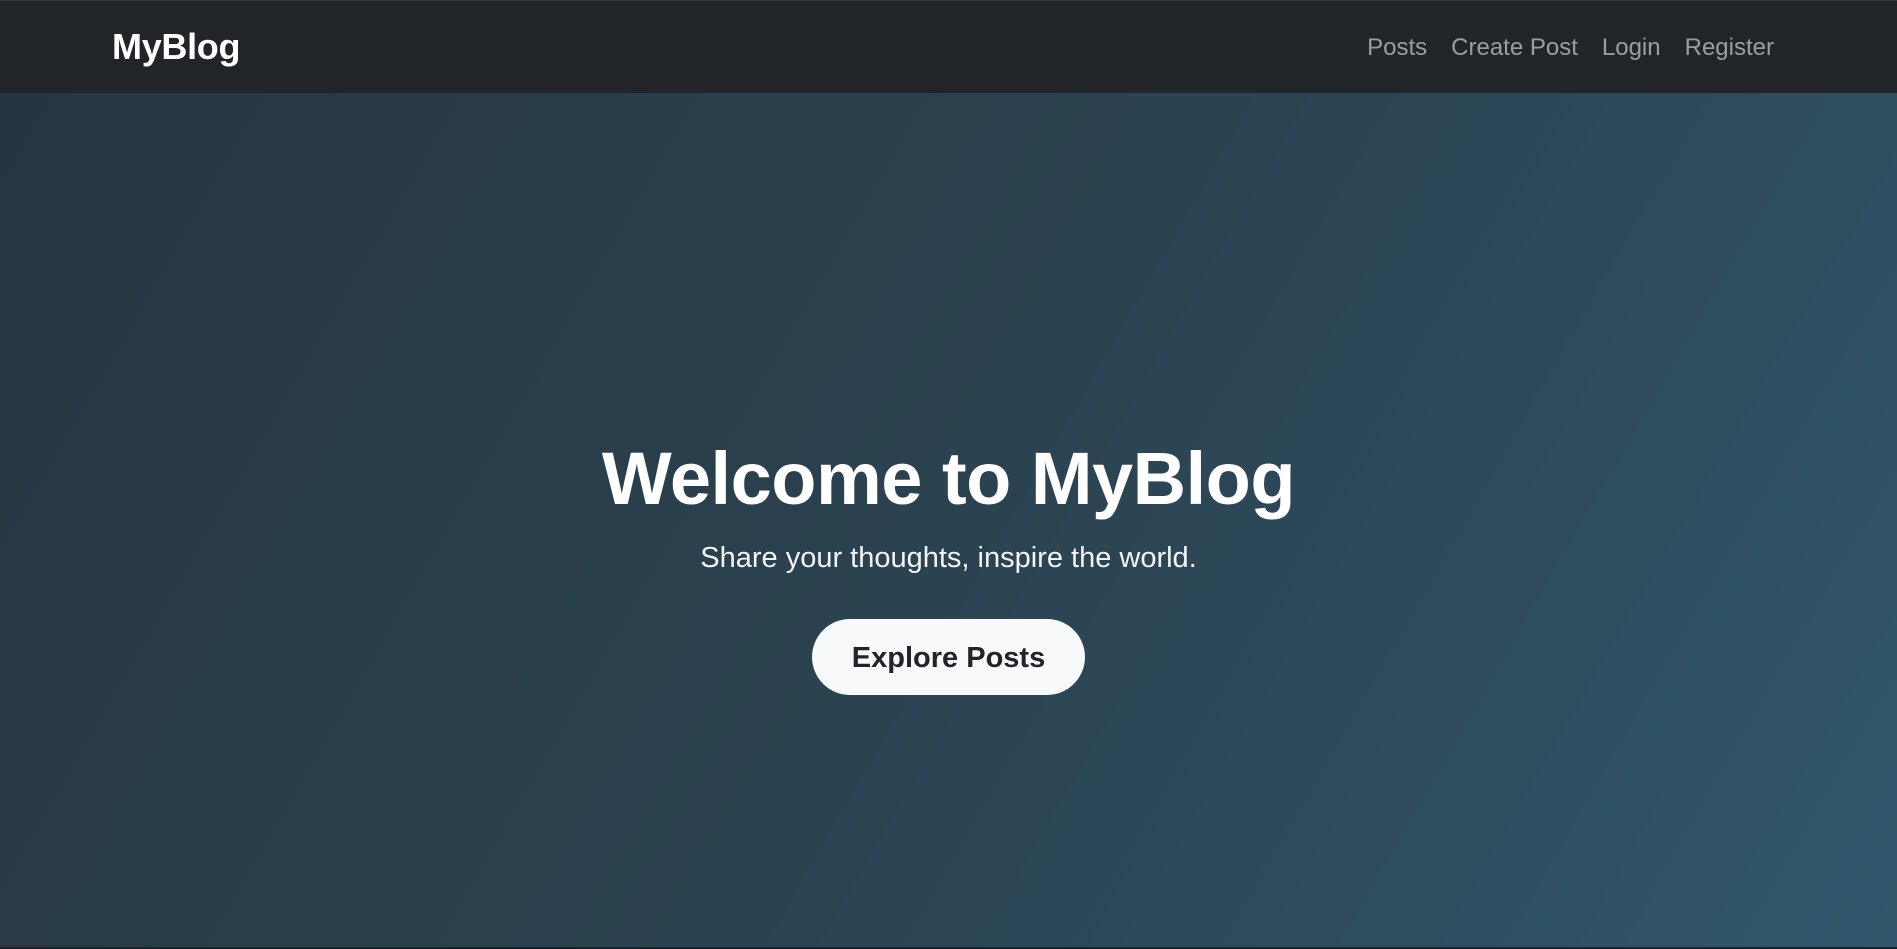 Image resolution: width=1897 pixels, height=949 pixels. Describe the element at coordinates (948, 478) in the screenshot. I see `hero-title: Welcome to MyBlog` at that location.